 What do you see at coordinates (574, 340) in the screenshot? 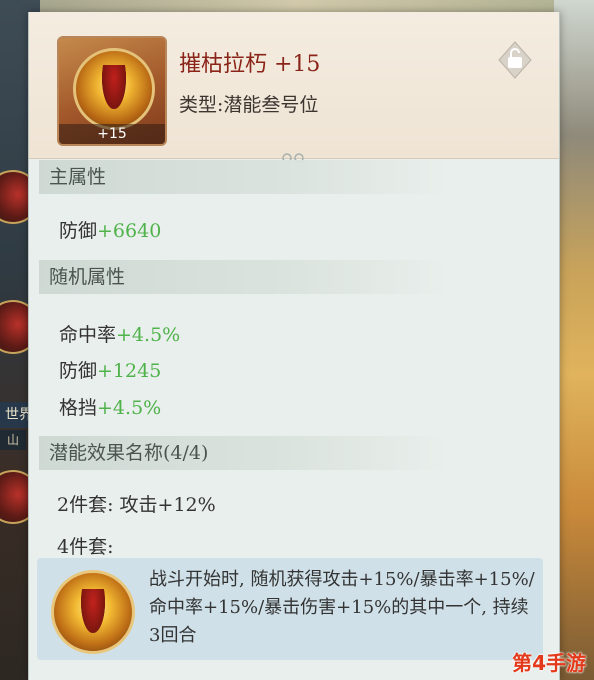
I see `background-right-scene` at bounding box center [574, 340].